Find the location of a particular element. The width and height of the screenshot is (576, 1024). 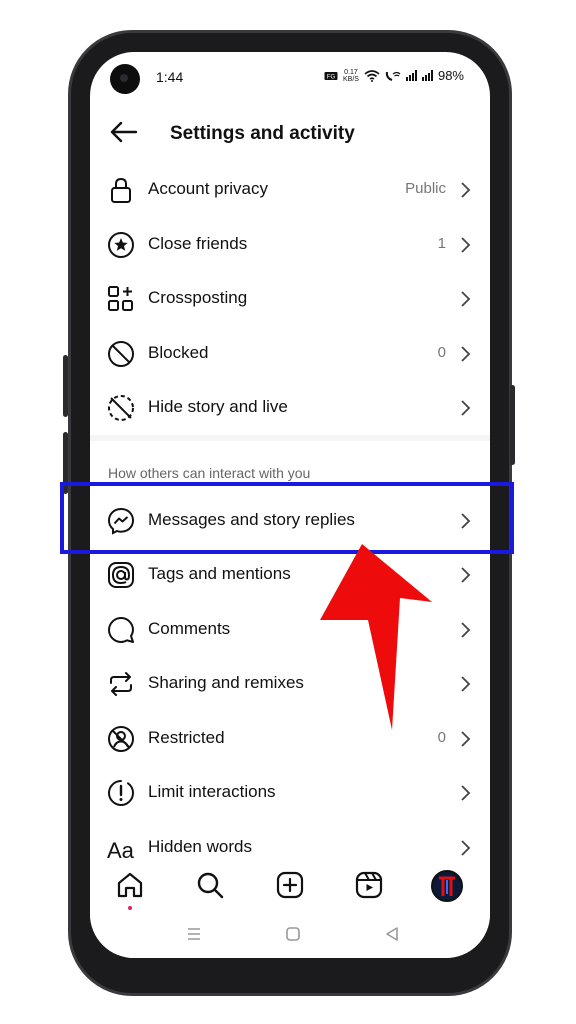

page-header: Settings and activity is located at coordinates (290, 134).